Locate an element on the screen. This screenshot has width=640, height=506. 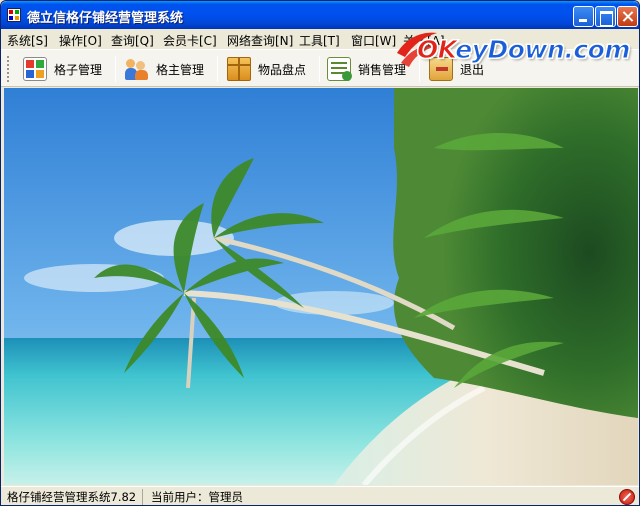
status-current-user: 当前用户：管理员 is located at coordinates (197, 497).